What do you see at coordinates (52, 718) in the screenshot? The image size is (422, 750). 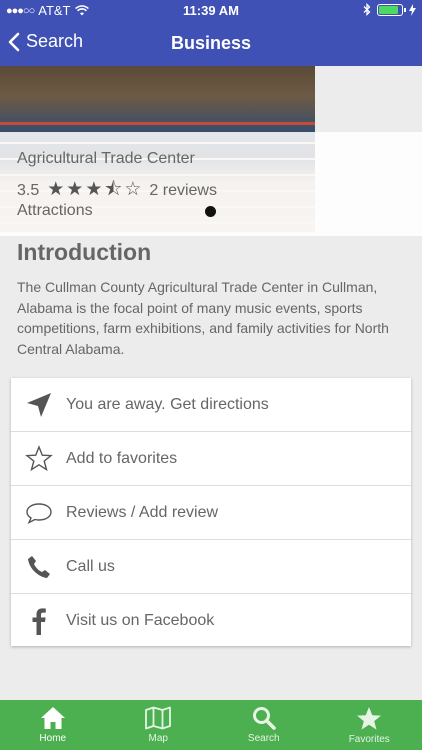 I see `home-icon` at bounding box center [52, 718].